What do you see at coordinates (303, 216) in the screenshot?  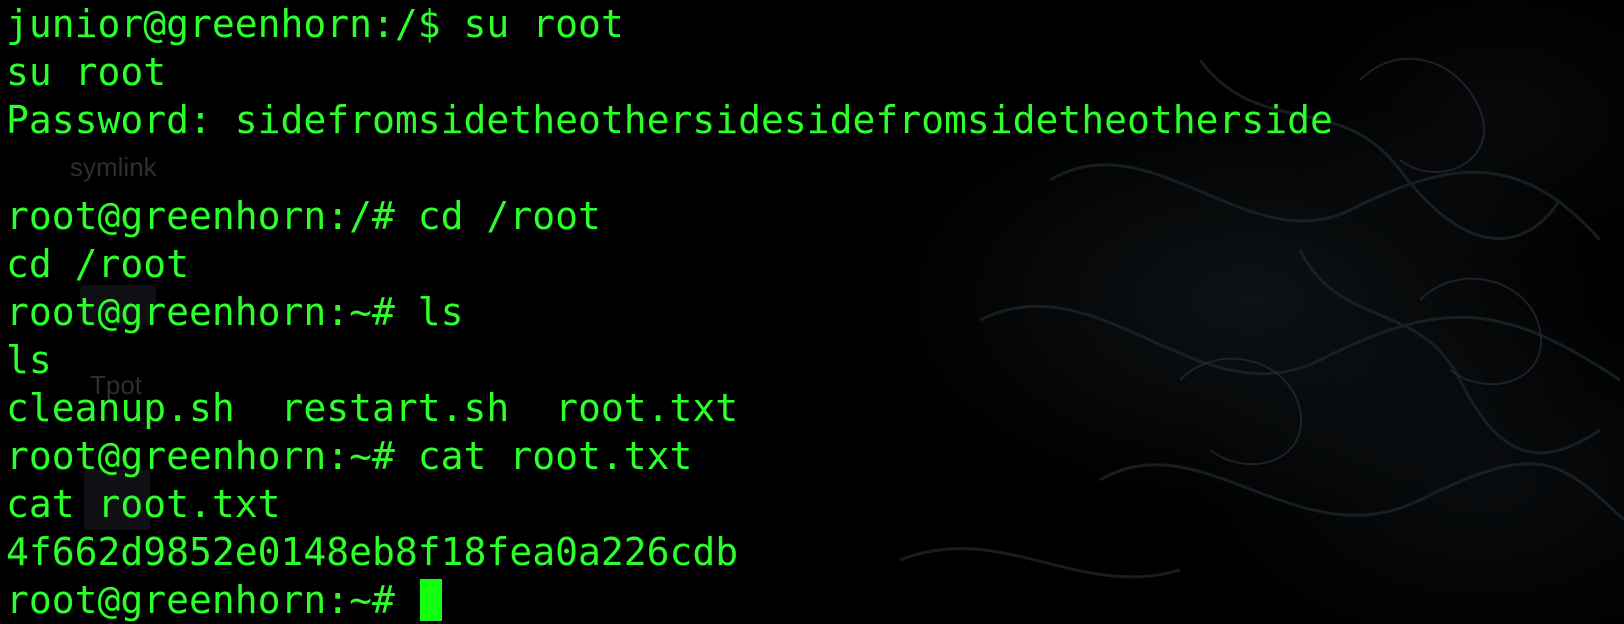 I see `terminal-line: root@greenhorn:/# cd /root` at bounding box center [303, 216].